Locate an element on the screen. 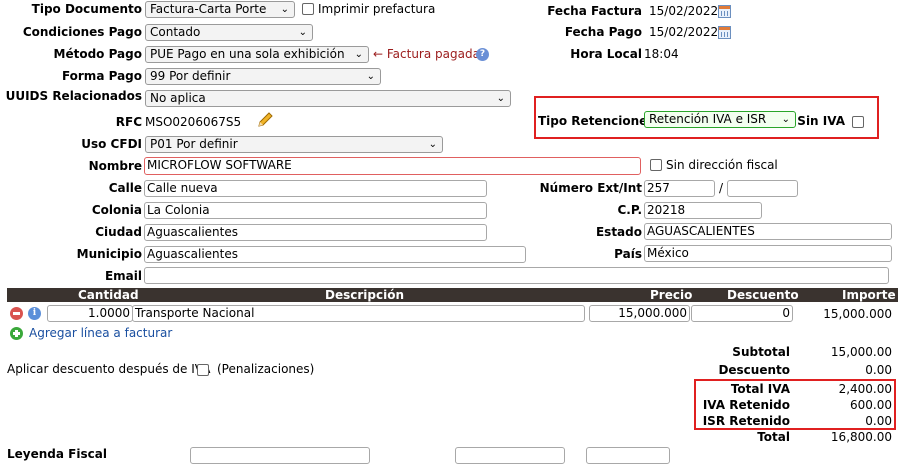  uso-cfdi-label: Uso CFDI is located at coordinates (111, 144).